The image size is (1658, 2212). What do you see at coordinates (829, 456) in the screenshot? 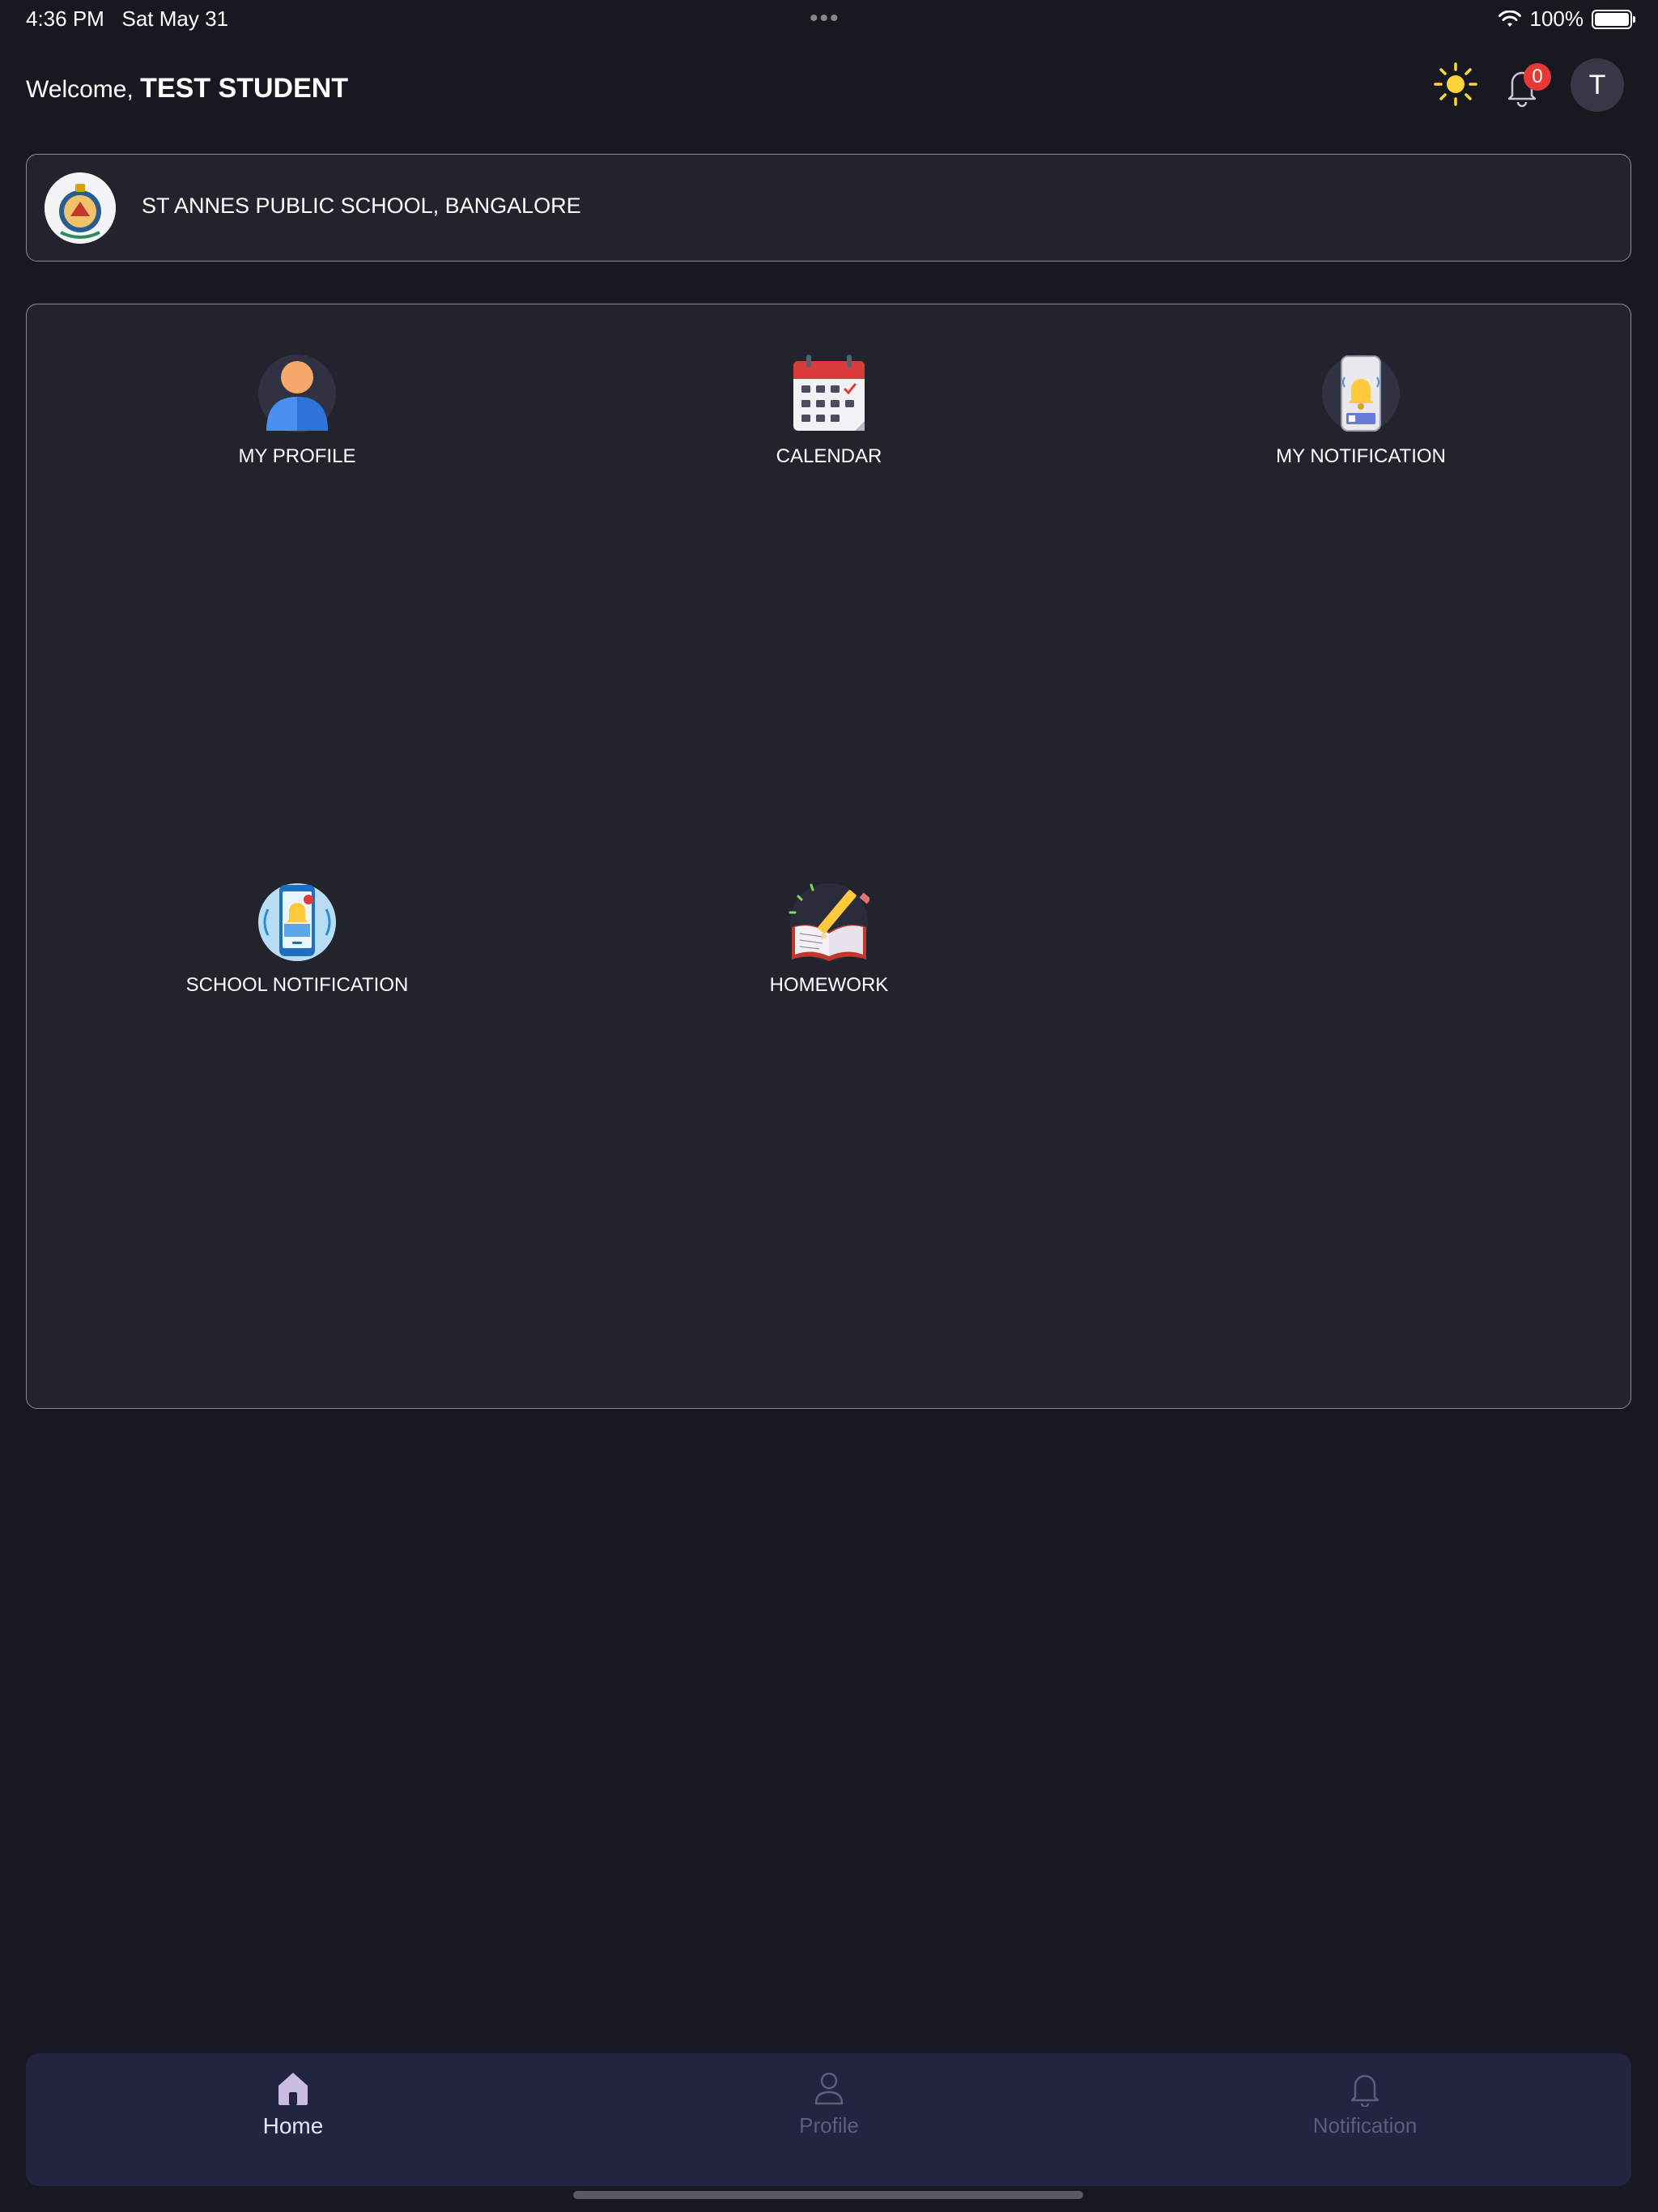
I see `menu-label: CALENDAR` at bounding box center [829, 456].